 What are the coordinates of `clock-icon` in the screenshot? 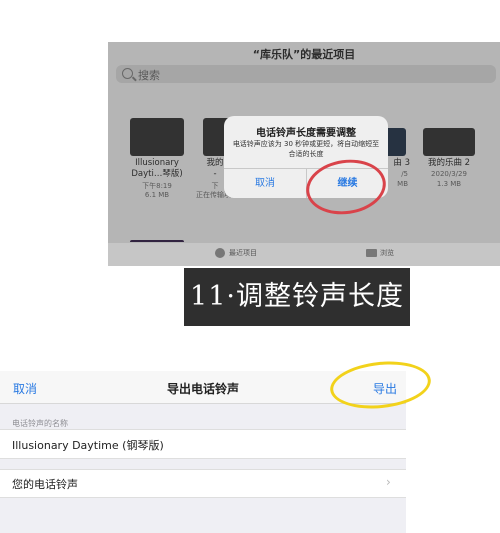 It's located at (220, 253).